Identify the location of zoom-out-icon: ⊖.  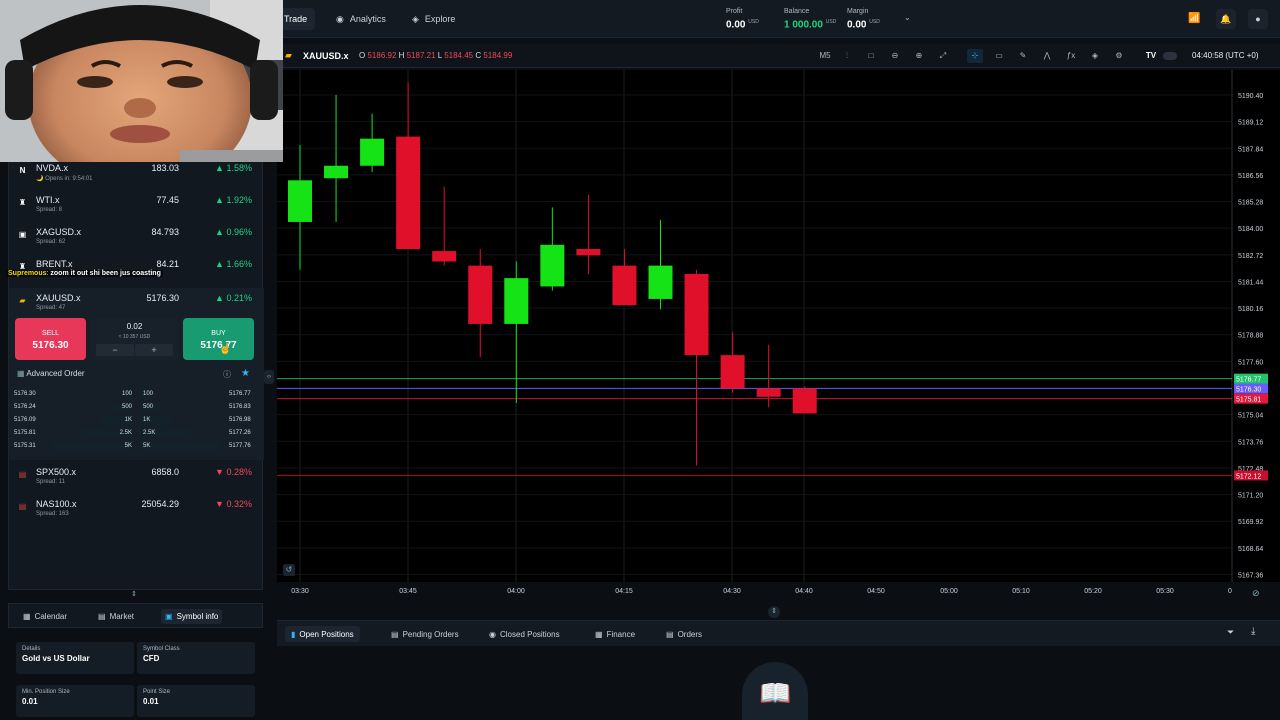
(895, 56).